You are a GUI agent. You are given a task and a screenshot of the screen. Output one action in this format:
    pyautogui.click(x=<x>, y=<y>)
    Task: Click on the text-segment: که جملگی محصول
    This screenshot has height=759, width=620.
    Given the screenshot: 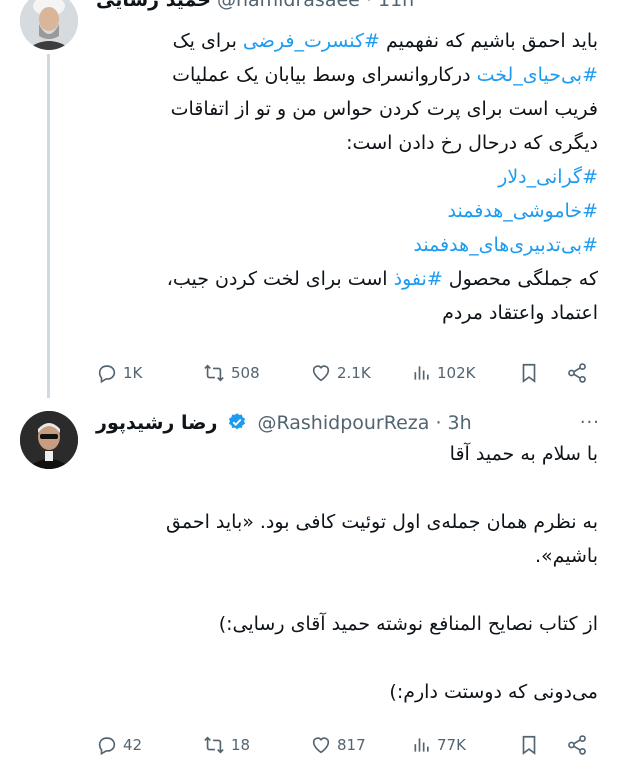 What is the action you would take?
    pyautogui.click(x=520, y=279)
    